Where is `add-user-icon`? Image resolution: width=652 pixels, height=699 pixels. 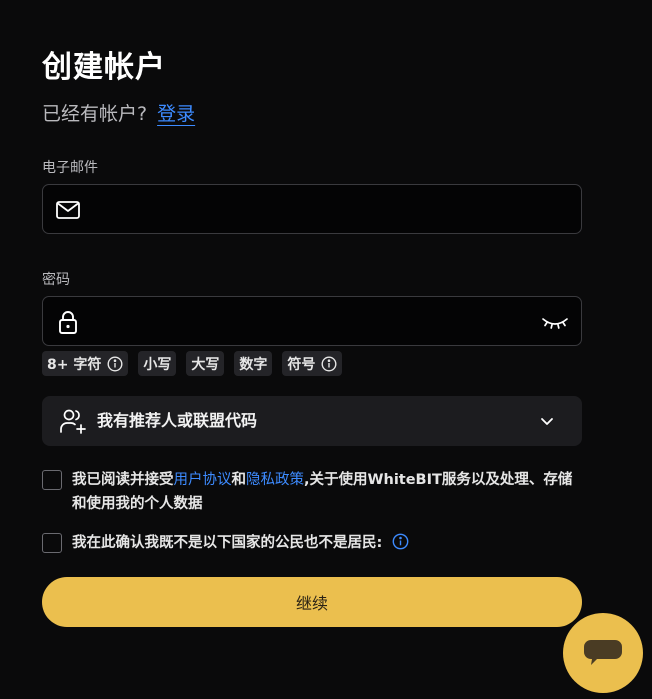 add-user-icon is located at coordinates (73, 421).